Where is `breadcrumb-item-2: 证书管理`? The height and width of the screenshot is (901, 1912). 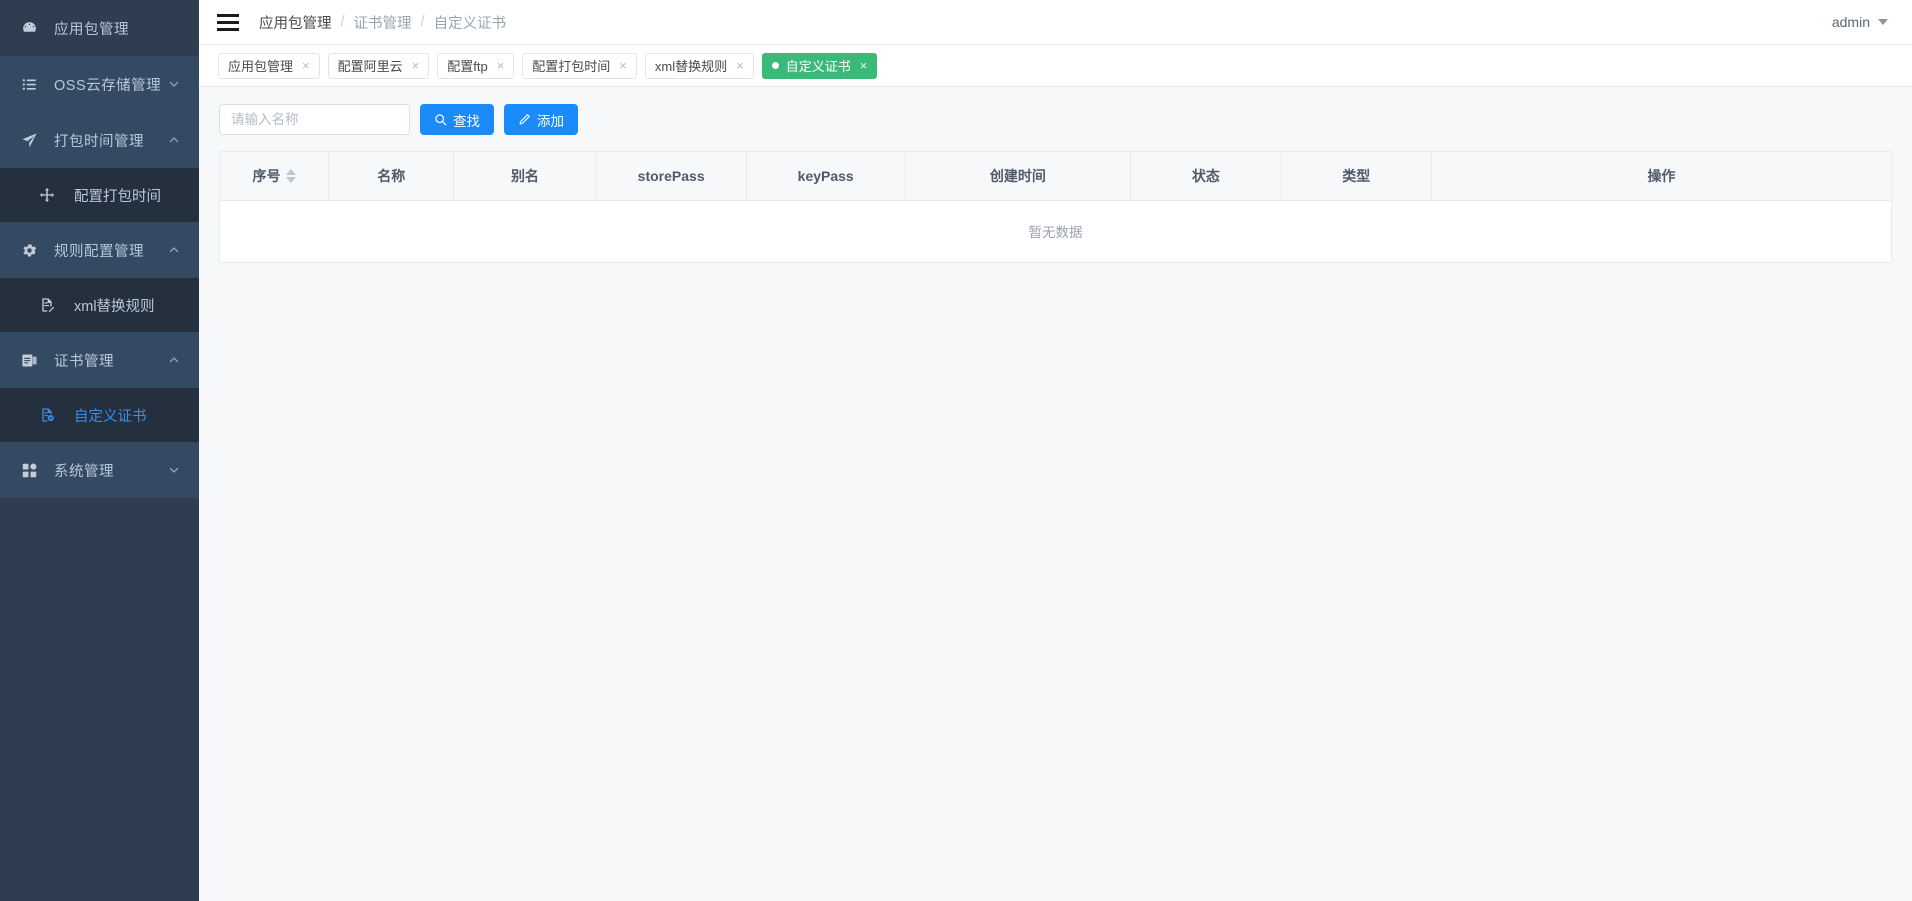
breadcrumb-item-2: 证书管理 is located at coordinates (383, 22).